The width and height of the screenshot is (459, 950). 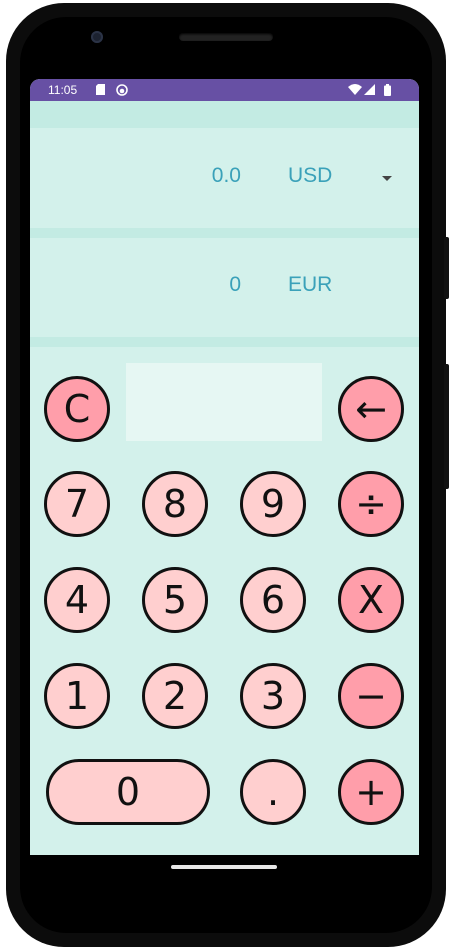 I want to click on subtract-button: −, so click(x=371, y=696).